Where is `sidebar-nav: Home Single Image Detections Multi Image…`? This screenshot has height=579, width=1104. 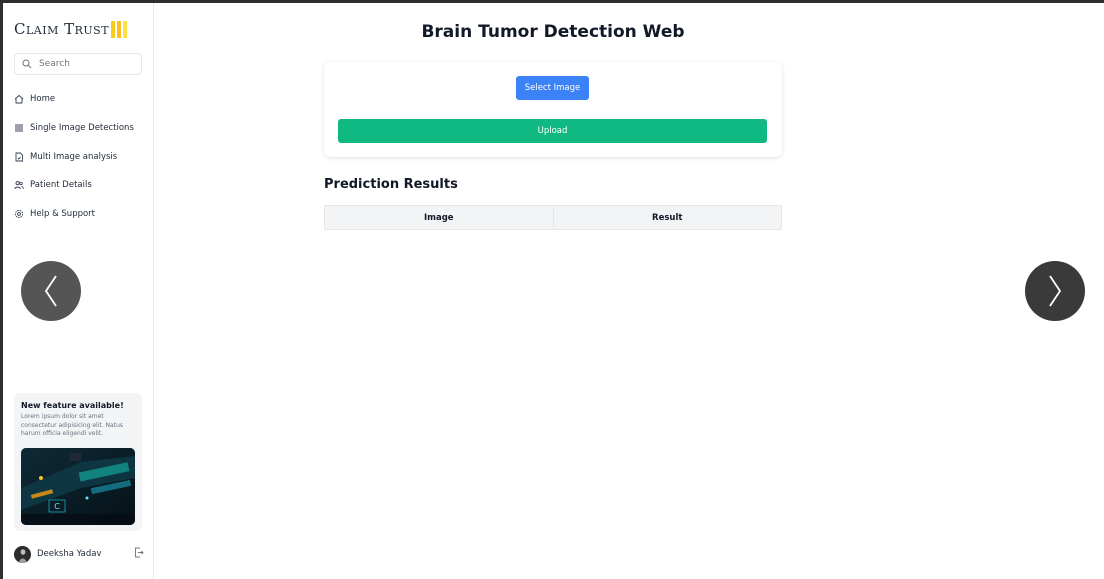 sidebar-nav: Home Single Image Detections Multi Image… is located at coordinates (81, 156).